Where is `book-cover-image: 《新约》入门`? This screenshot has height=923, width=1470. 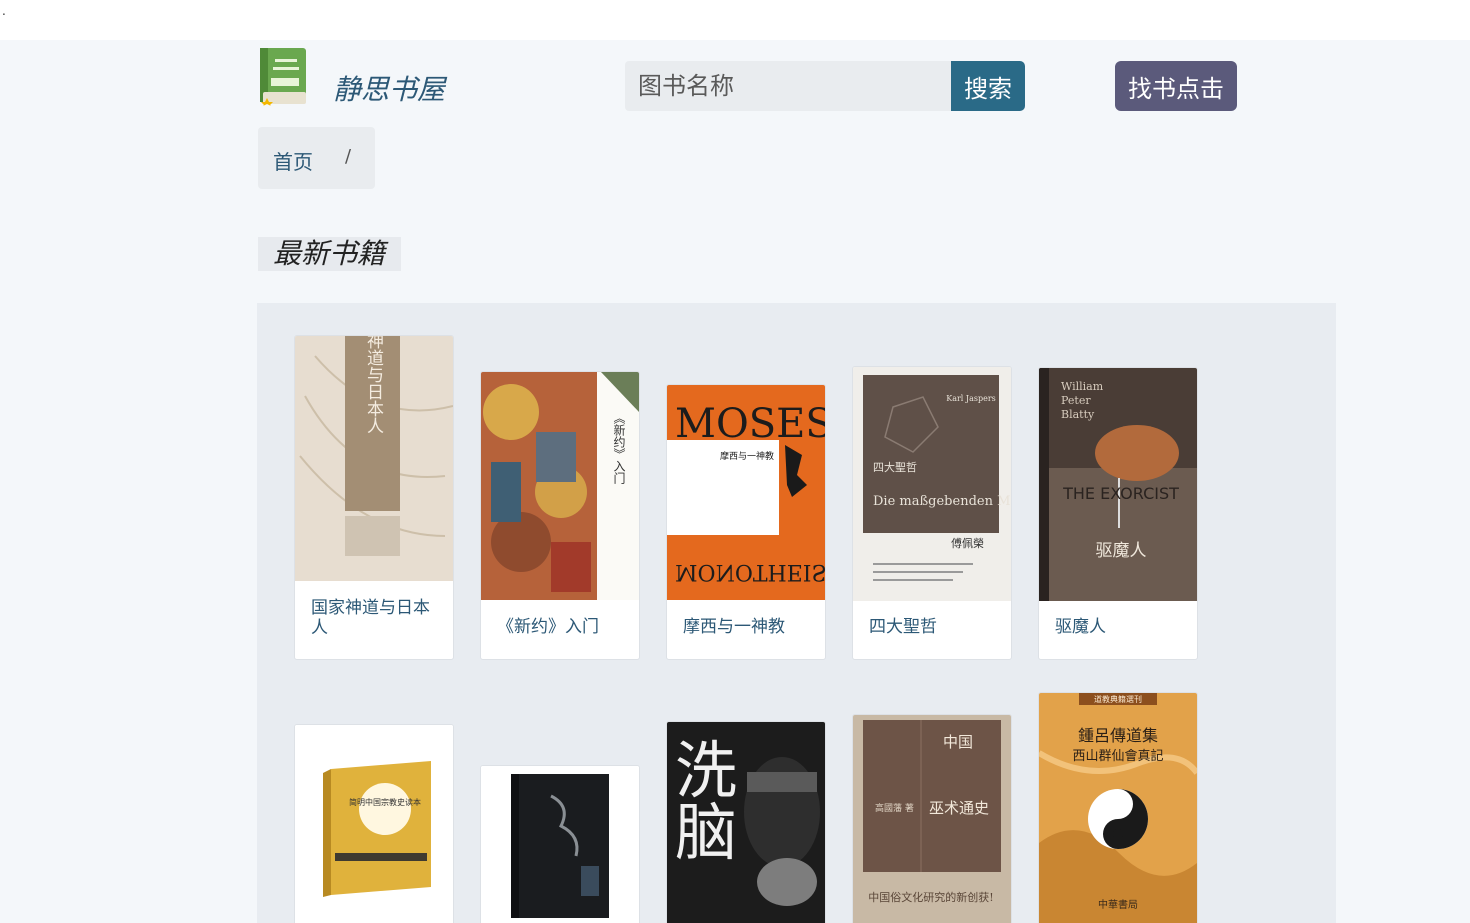
book-cover-image: 《新约》入门 is located at coordinates (560, 486).